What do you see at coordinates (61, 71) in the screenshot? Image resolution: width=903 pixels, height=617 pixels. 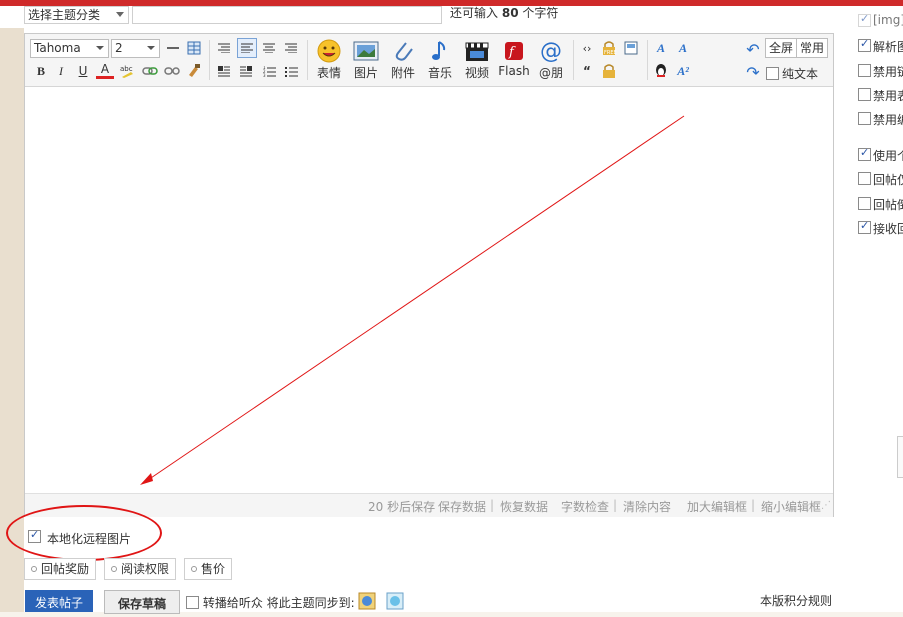 I see `italic-button: I` at bounding box center [61, 71].